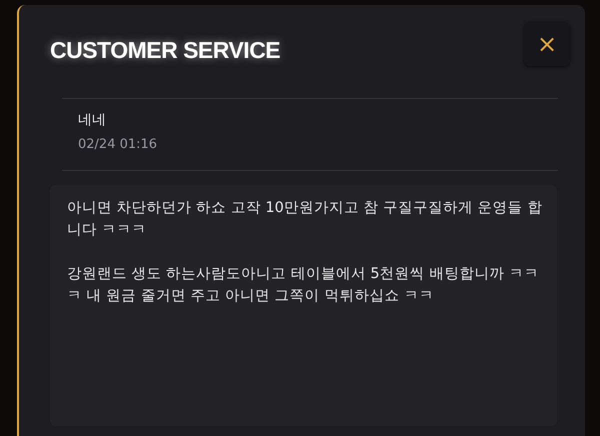 The image size is (600, 436). Describe the element at coordinates (305, 219) in the screenshot. I see `message-paragraph: 아니면 차단하던가 하쇼 고작 10만원가지고 참 구질구질하게 운영들 합니다 ㅋㅋㅋ` at that location.